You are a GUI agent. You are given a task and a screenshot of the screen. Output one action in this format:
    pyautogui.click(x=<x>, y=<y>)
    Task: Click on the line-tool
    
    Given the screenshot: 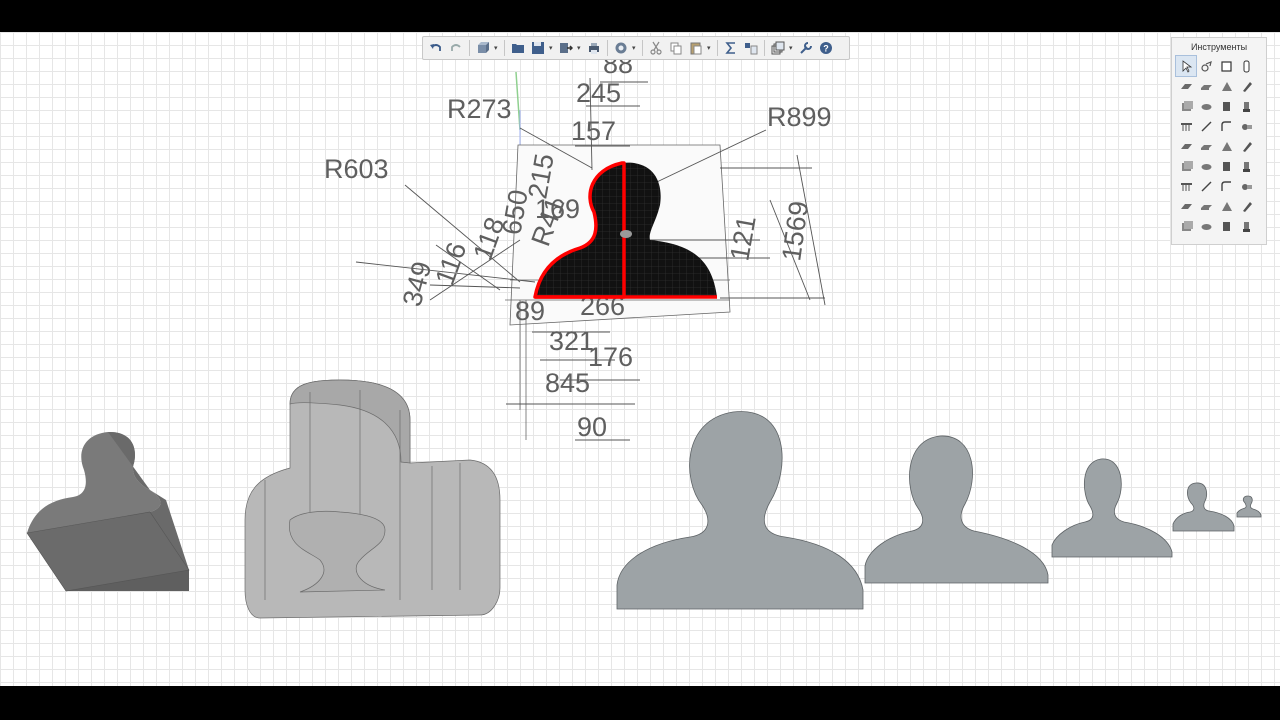 What is the action you would take?
    pyautogui.click(x=1206, y=126)
    